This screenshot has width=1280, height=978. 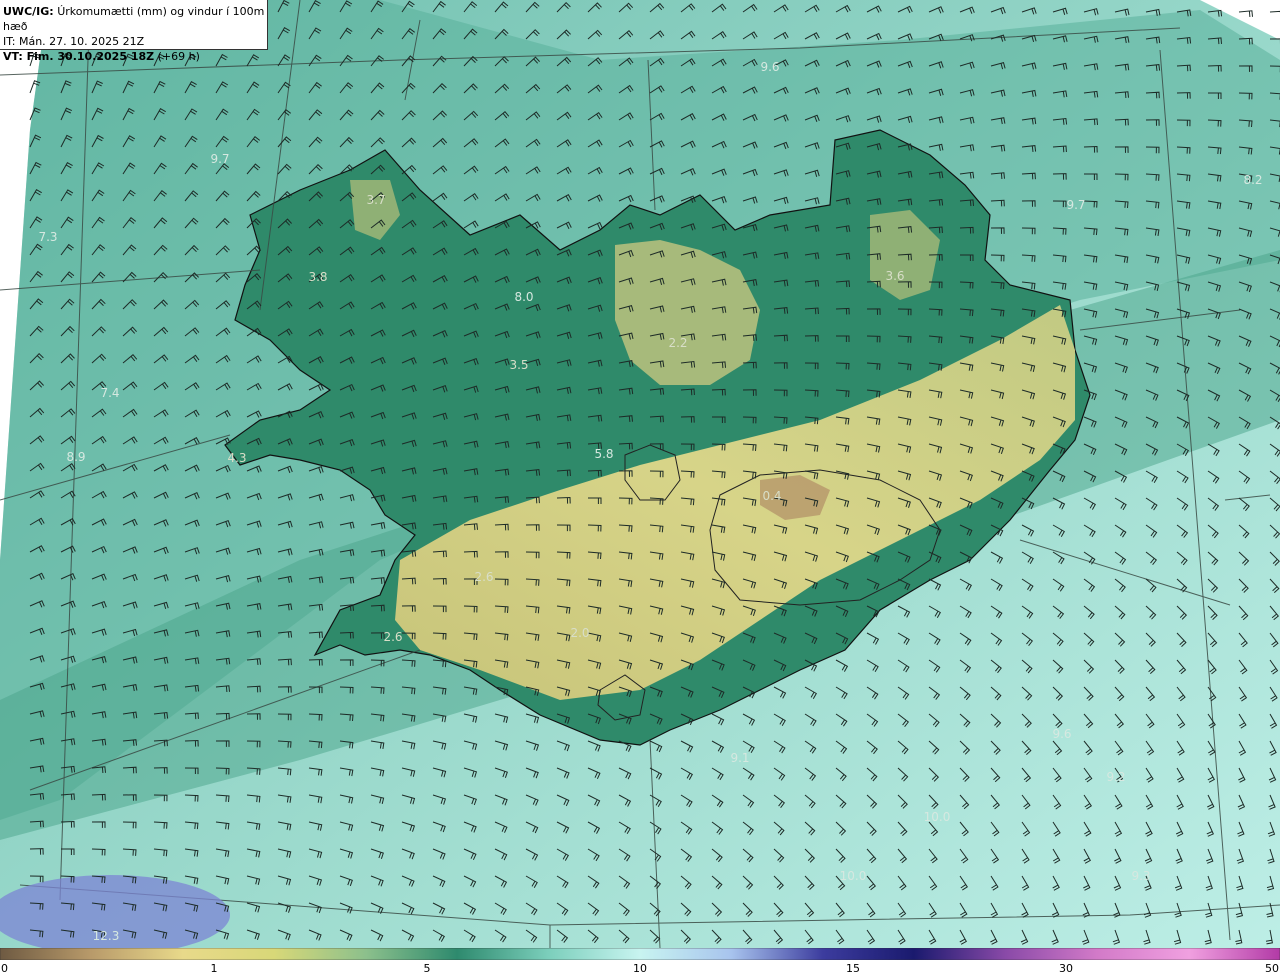 What do you see at coordinates (106, 936) in the screenshot?
I see `value-label: 12.3` at bounding box center [106, 936].